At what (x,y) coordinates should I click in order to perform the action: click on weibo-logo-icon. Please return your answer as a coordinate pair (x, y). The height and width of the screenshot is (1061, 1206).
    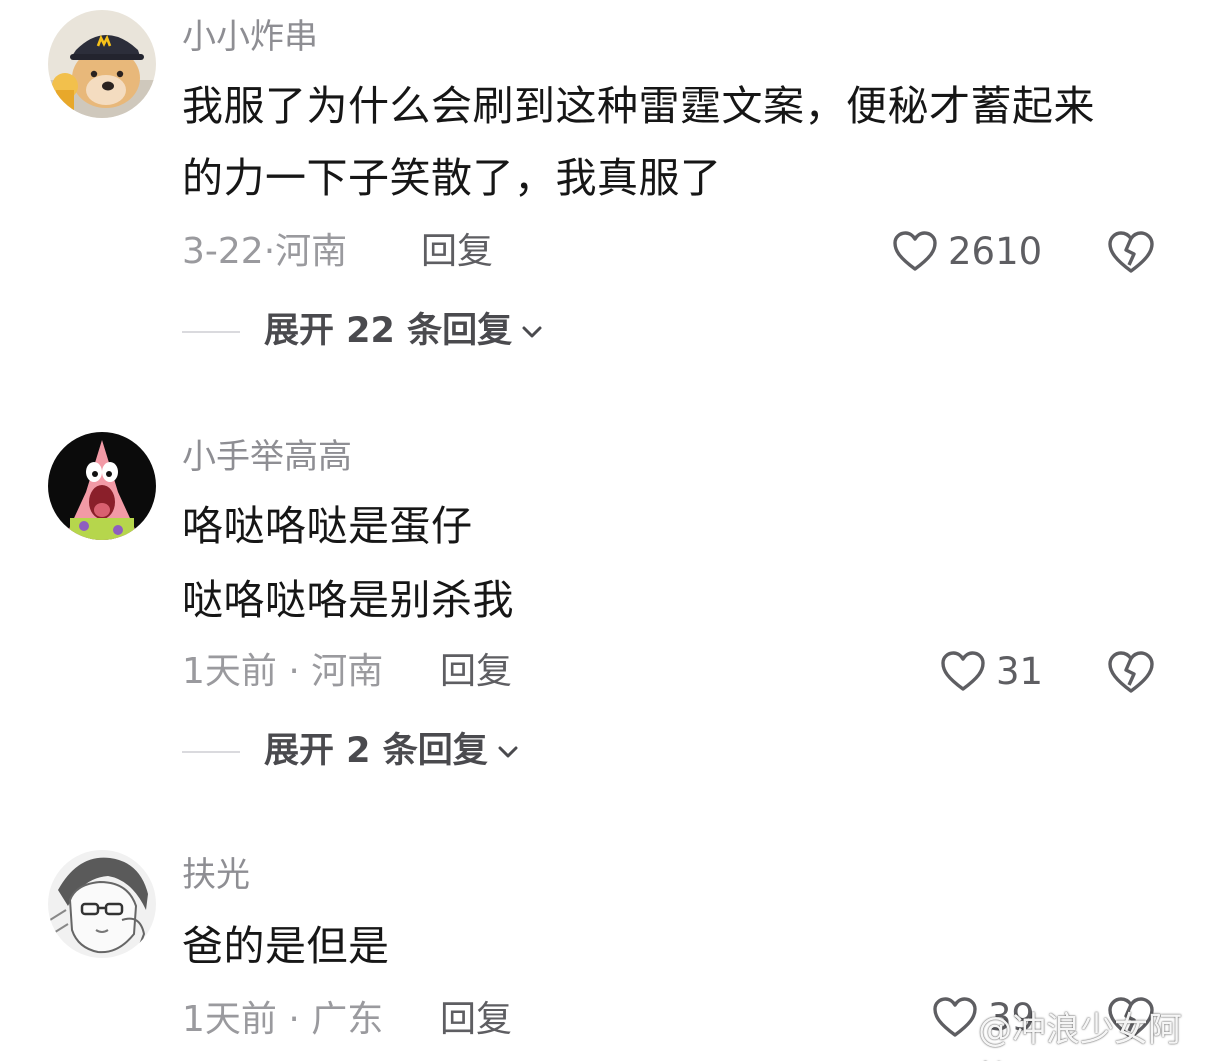
    Looking at the image, I should click on (951, 1049).